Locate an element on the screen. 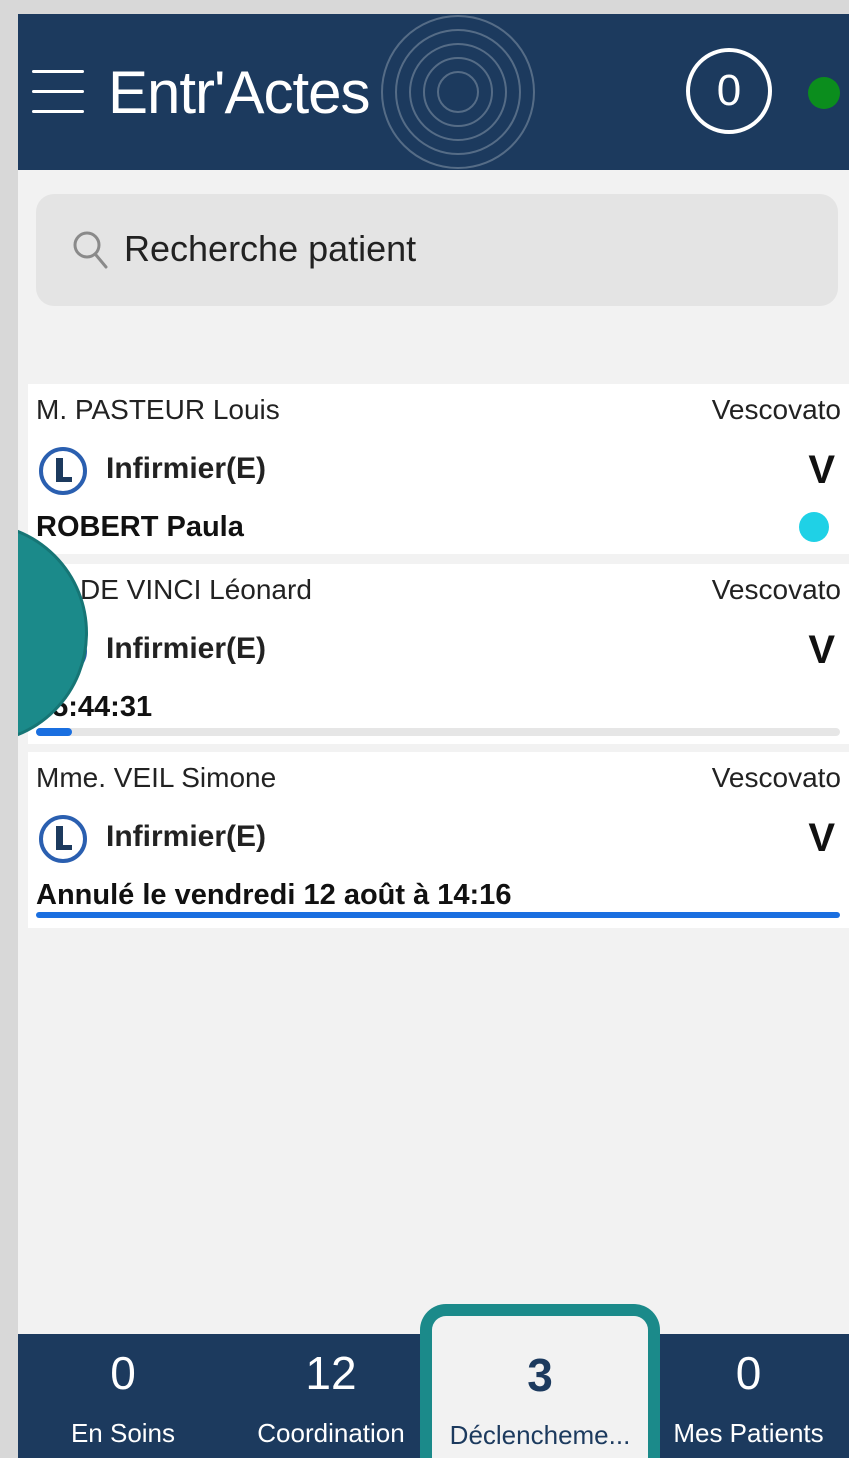  connection-status-indicator is located at coordinates (824, 93).